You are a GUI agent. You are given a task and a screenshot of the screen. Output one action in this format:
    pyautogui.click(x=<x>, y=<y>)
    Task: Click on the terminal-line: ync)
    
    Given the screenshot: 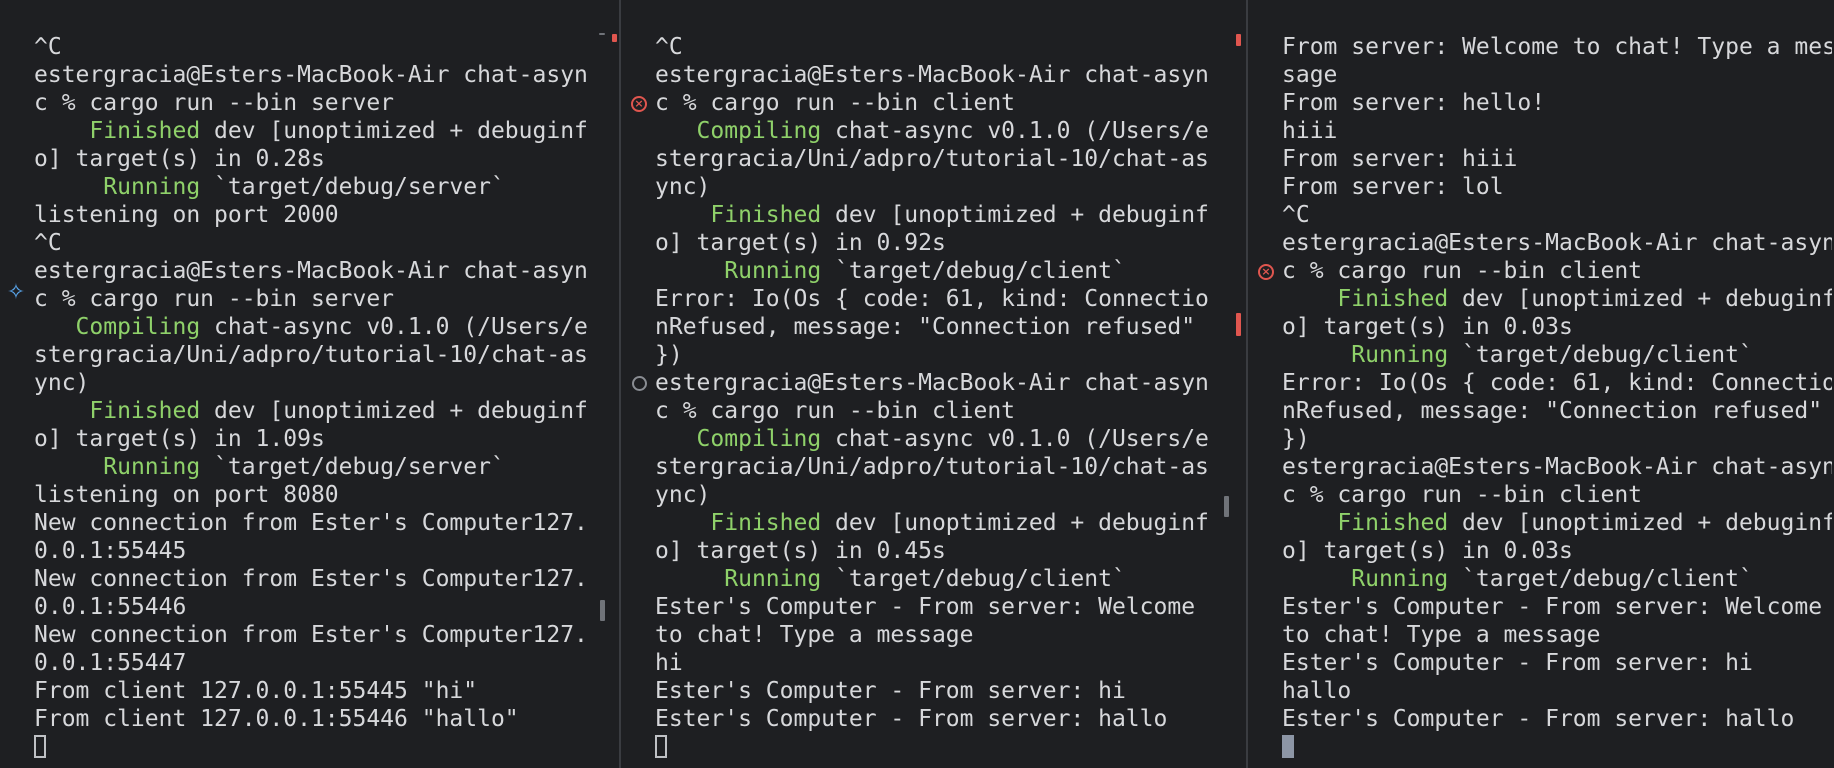 What is the action you would take?
    pyautogui.click(x=683, y=187)
    